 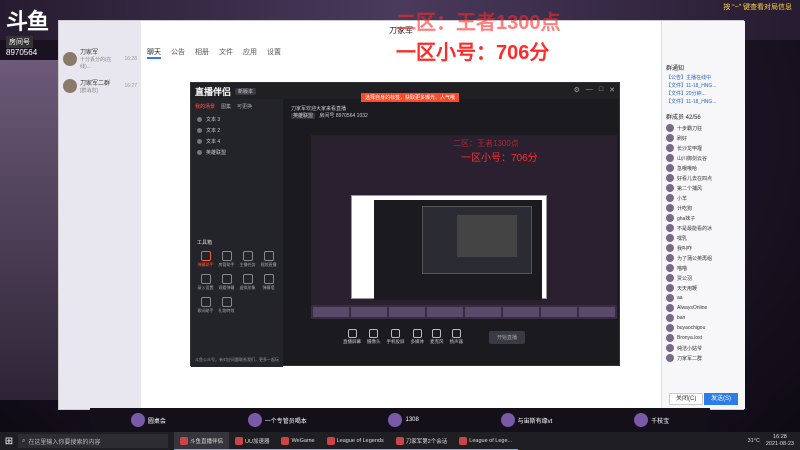 What do you see at coordinates (226, 106) in the screenshot?
I see `tab-gallery: 图集` at bounding box center [226, 106].